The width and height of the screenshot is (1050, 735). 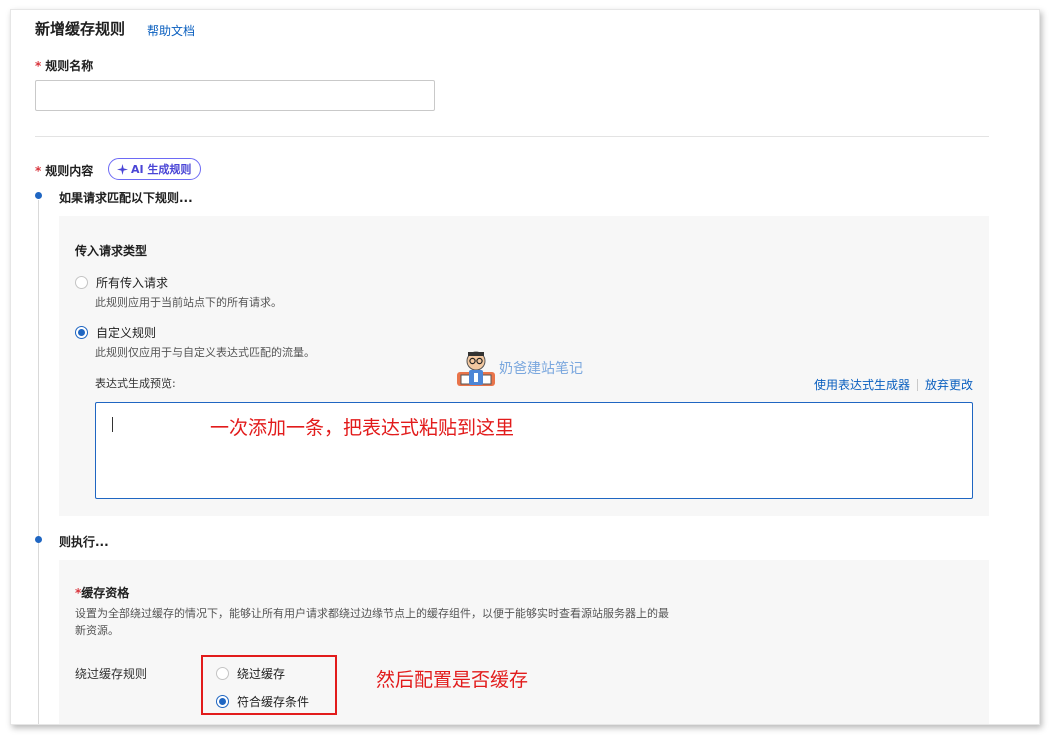 I want to click on mascot-icon, so click(x=476, y=368).